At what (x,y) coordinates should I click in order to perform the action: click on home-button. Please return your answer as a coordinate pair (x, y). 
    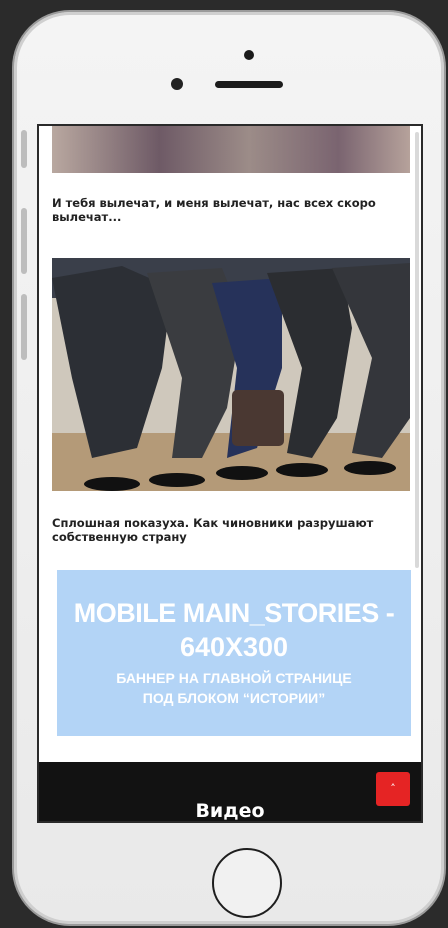
    Looking at the image, I should click on (247, 883).